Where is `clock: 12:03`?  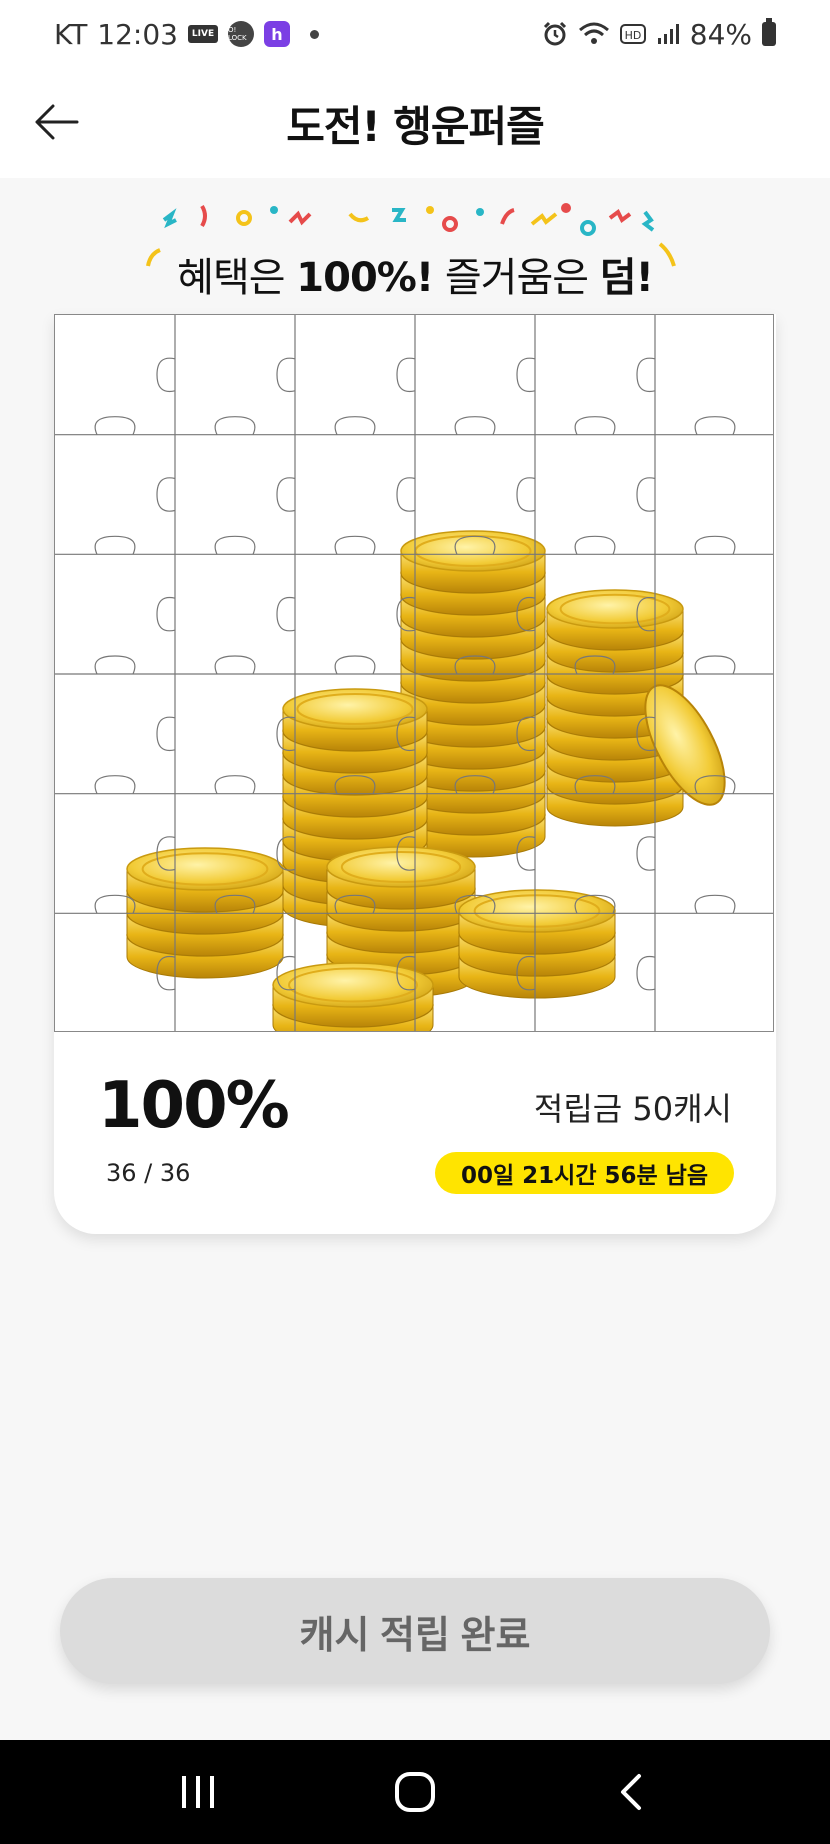 clock: 12:03 is located at coordinates (137, 34).